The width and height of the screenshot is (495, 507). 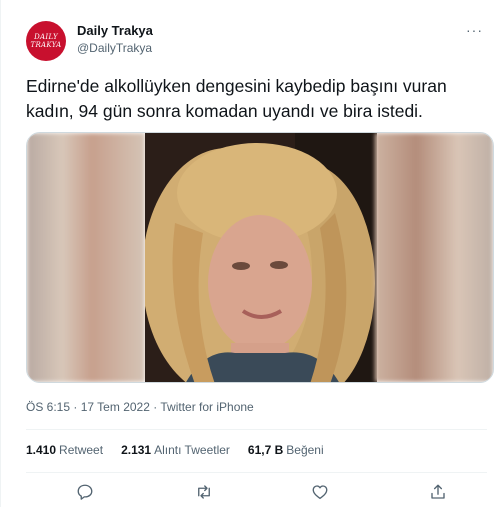 I want to click on tweet-actions, so click(x=256, y=492).